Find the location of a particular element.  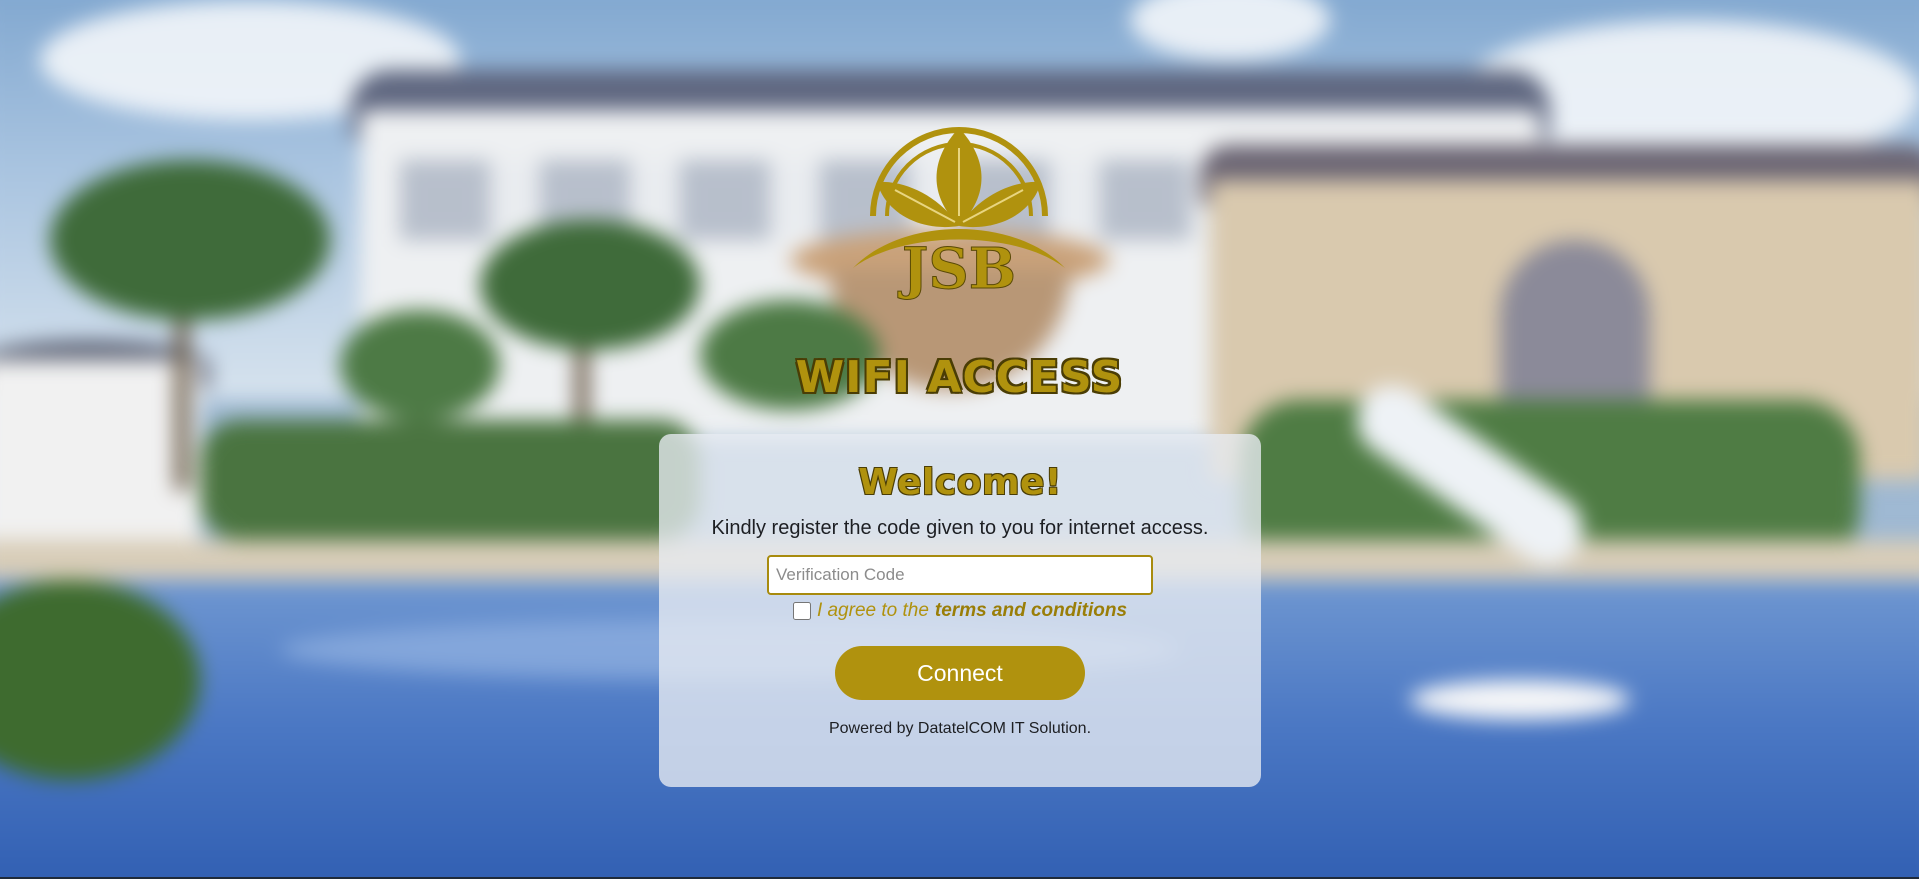

lotus-leaves-icon: JSB is located at coordinates (959, 215).